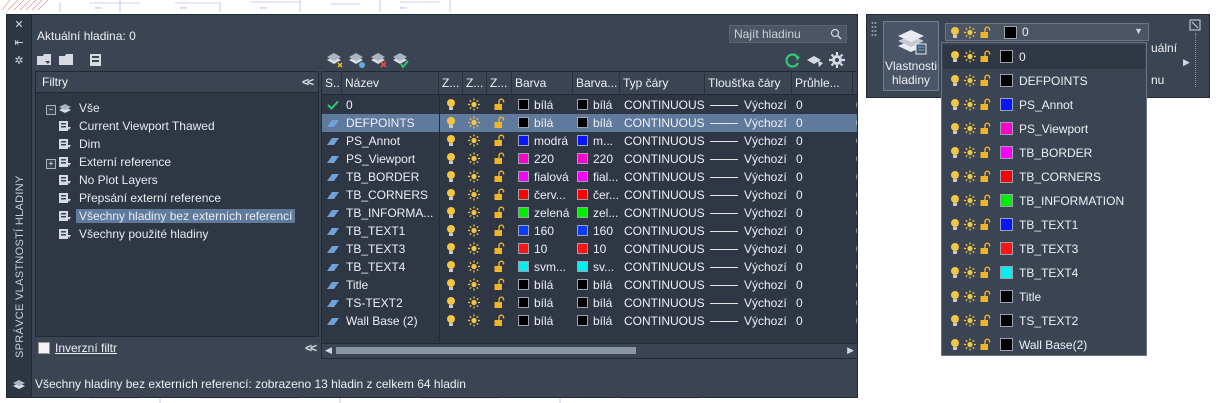 This screenshot has width=1225, height=403. I want to click on color-cell: 160, so click(545, 231).